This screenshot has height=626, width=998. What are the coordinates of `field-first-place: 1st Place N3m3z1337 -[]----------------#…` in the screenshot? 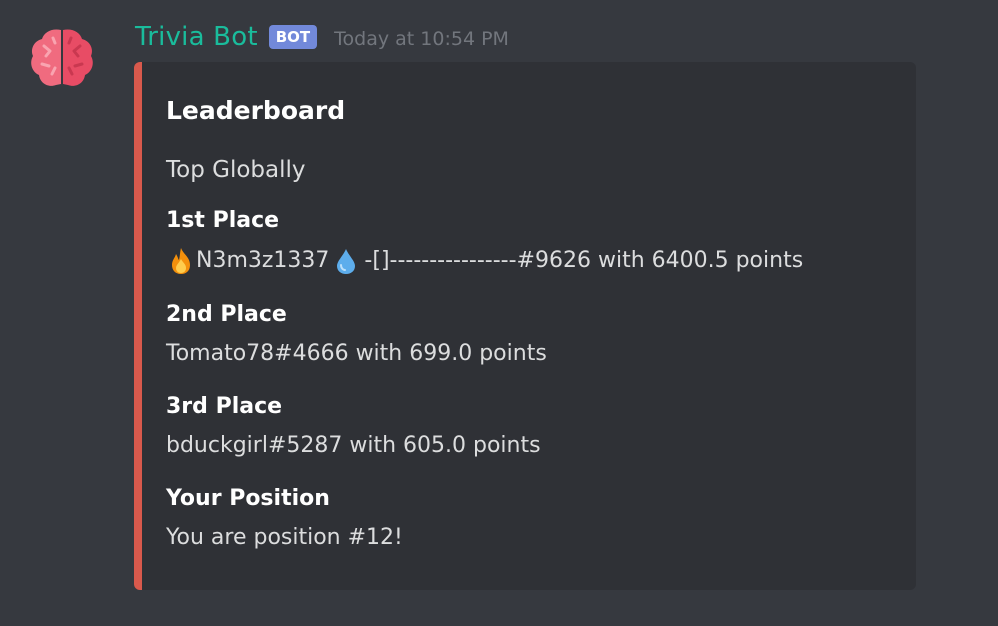 It's located at (484, 241).